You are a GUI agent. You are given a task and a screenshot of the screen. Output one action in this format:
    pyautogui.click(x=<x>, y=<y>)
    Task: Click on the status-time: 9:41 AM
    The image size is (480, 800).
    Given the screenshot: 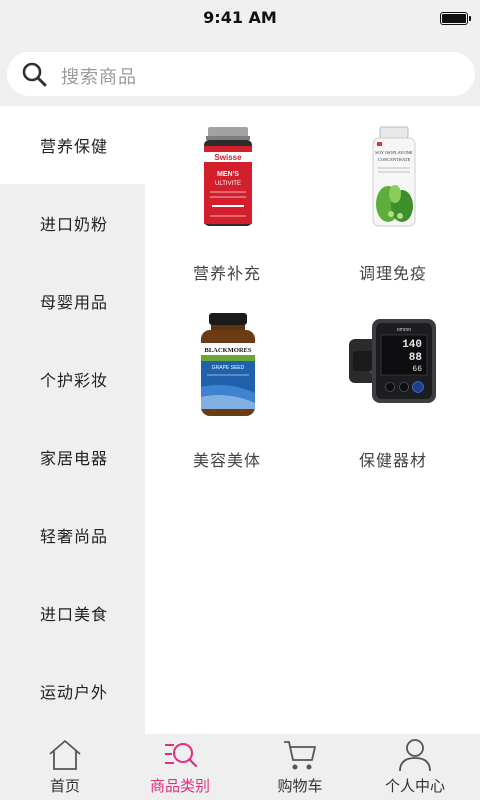 What is the action you would take?
    pyautogui.click(x=240, y=17)
    